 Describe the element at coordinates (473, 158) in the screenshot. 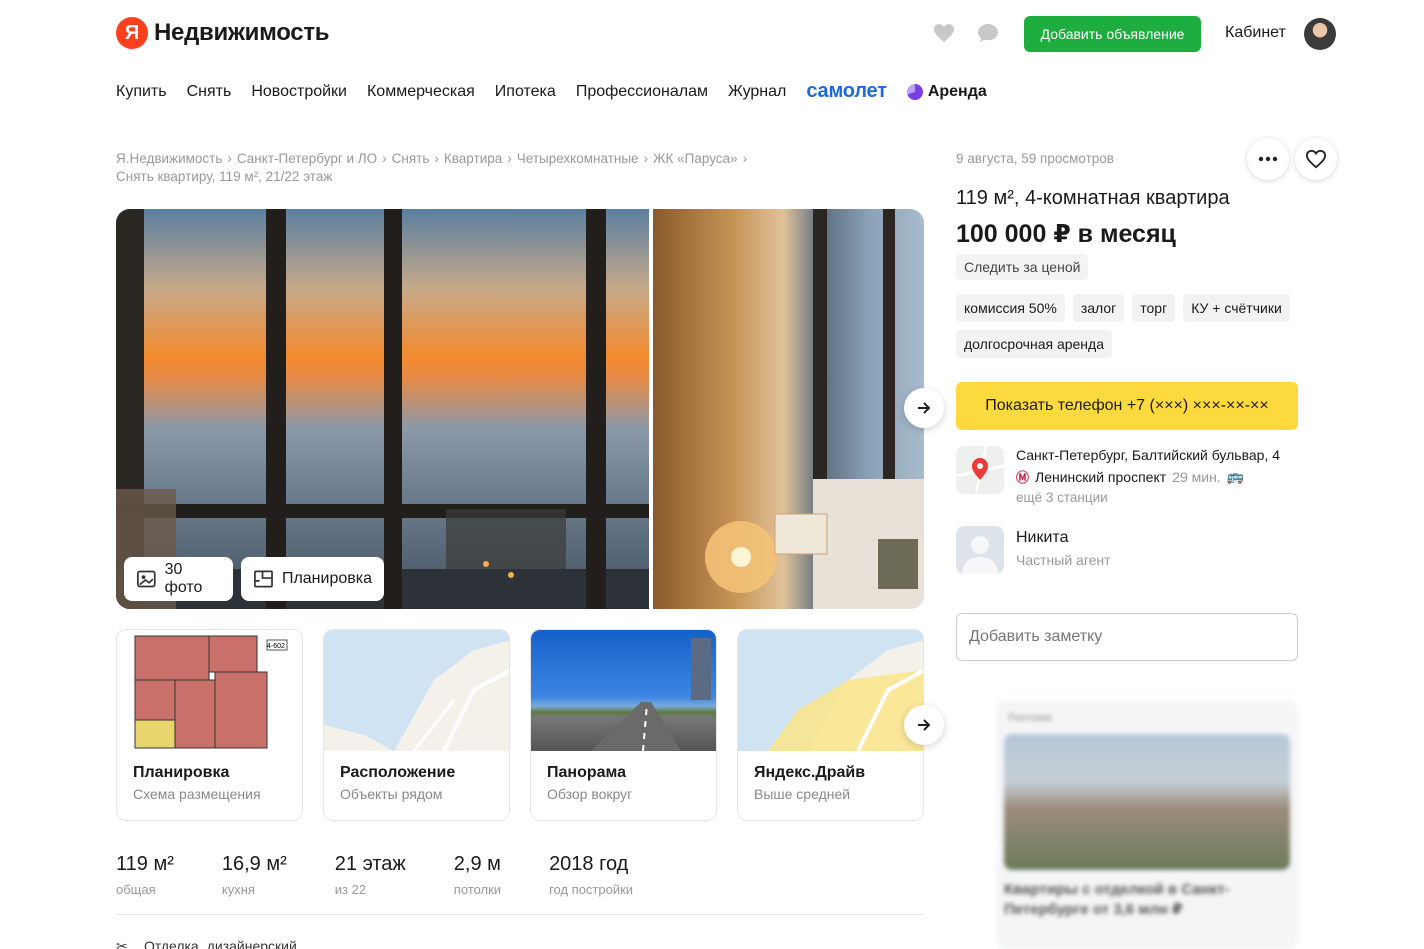

I see `breadcrumb-item: Квартира` at that location.